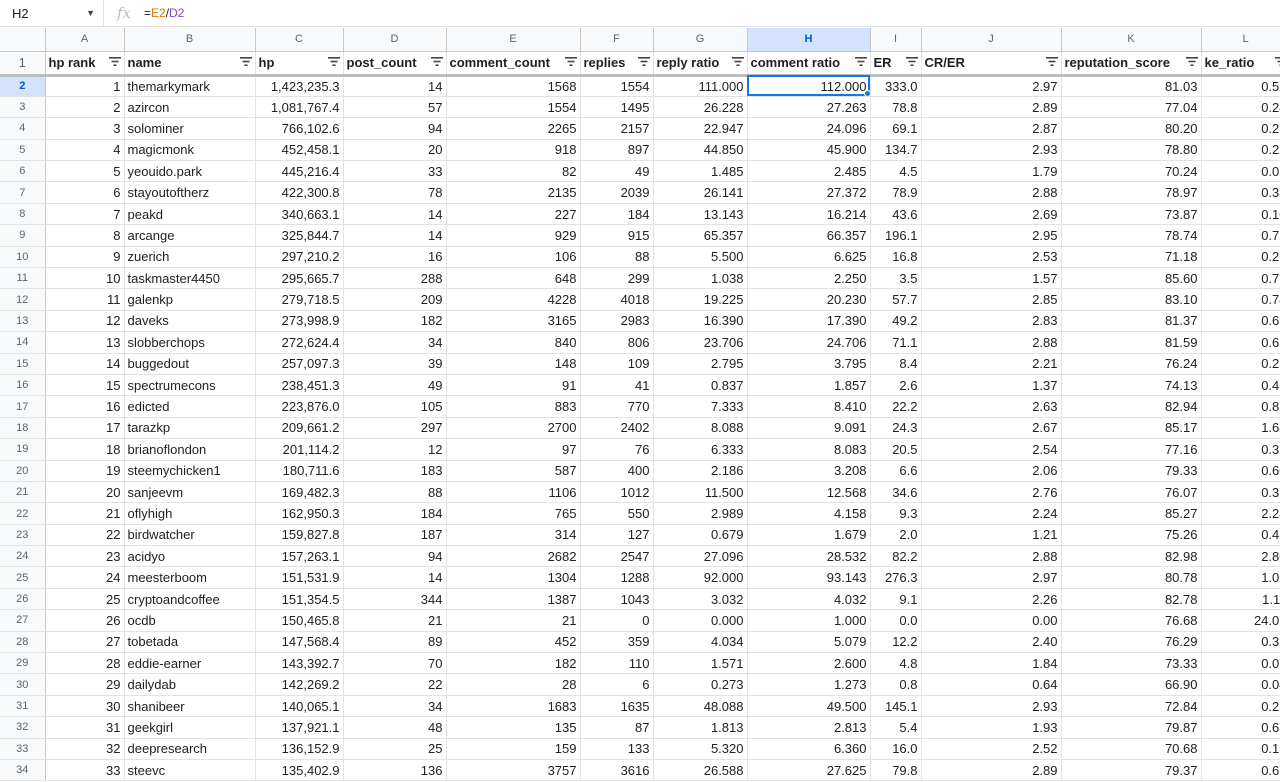  What do you see at coordinates (85, 642) in the screenshot?
I see `cell: 27` at bounding box center [85, 642].